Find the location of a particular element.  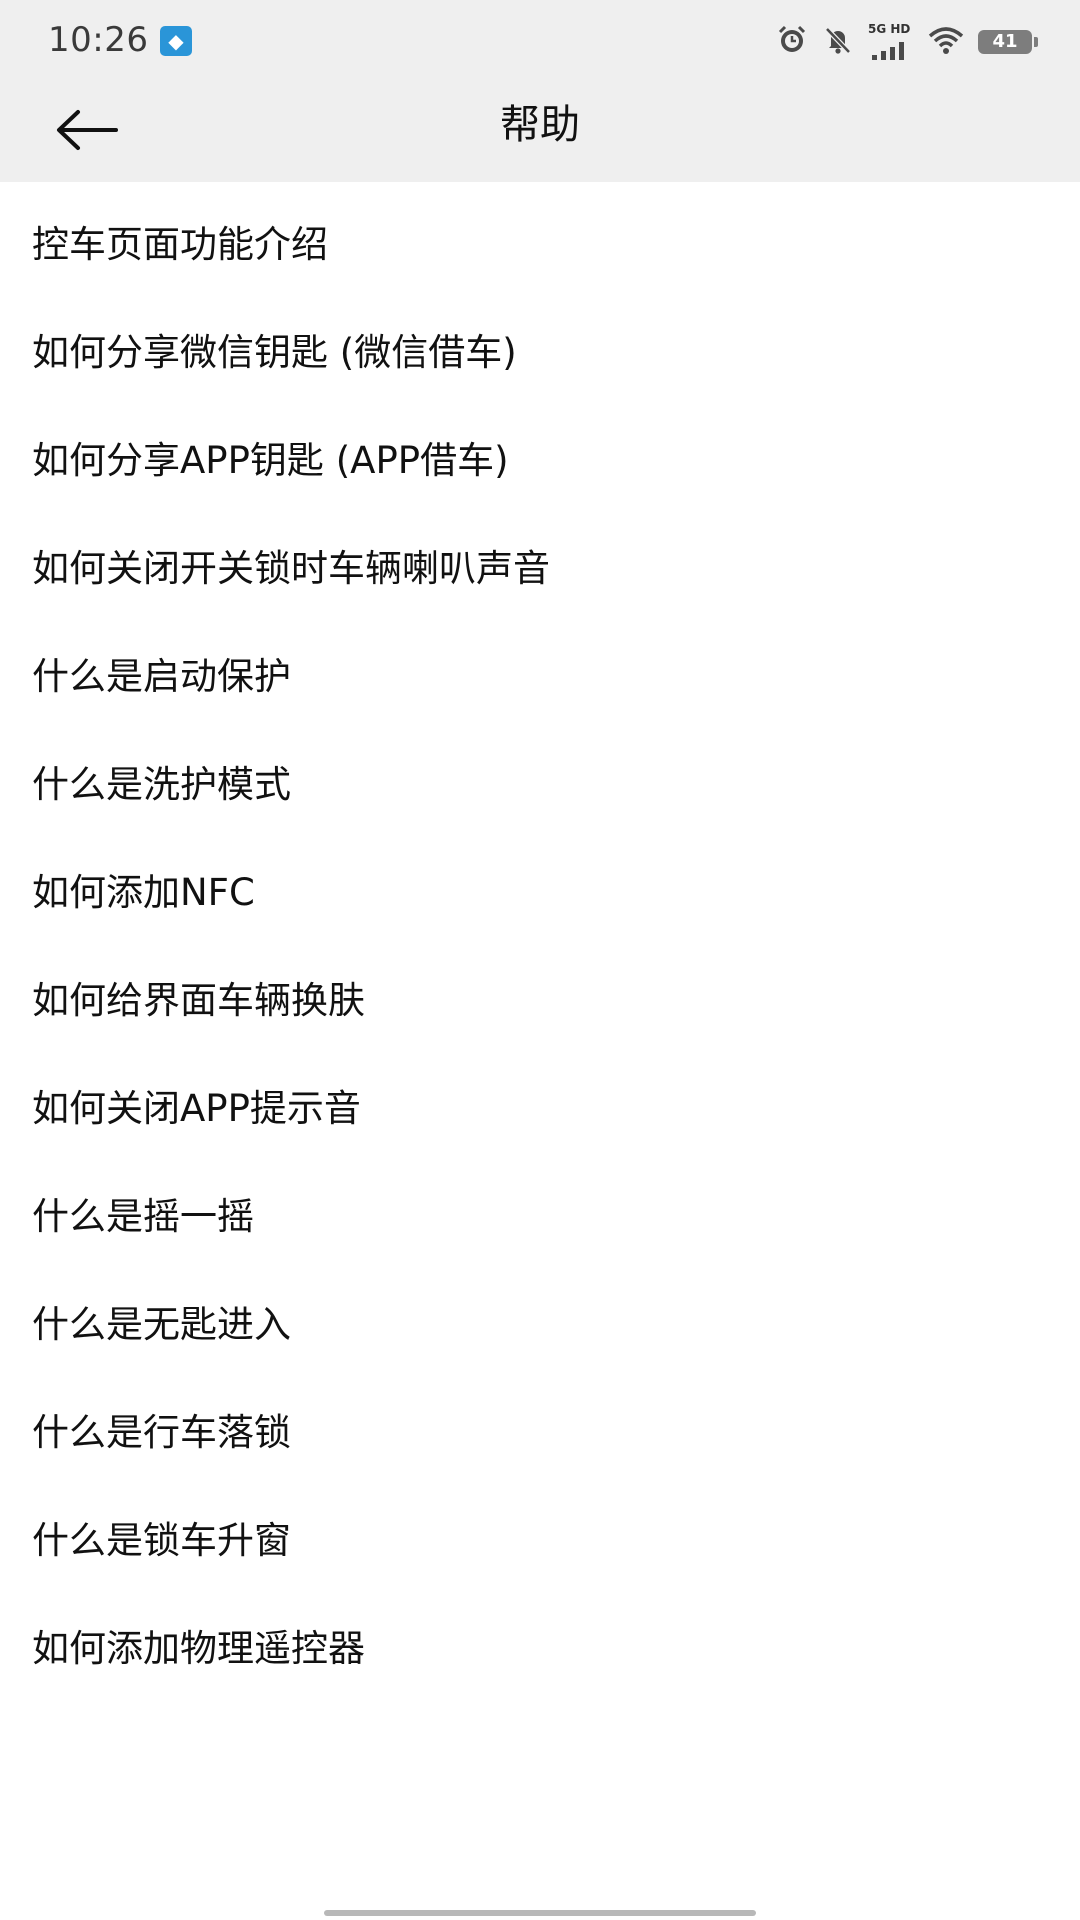

help-item-lock-raise-windows: 什么是锁车升窗 is located at coordinates (540, 1570).